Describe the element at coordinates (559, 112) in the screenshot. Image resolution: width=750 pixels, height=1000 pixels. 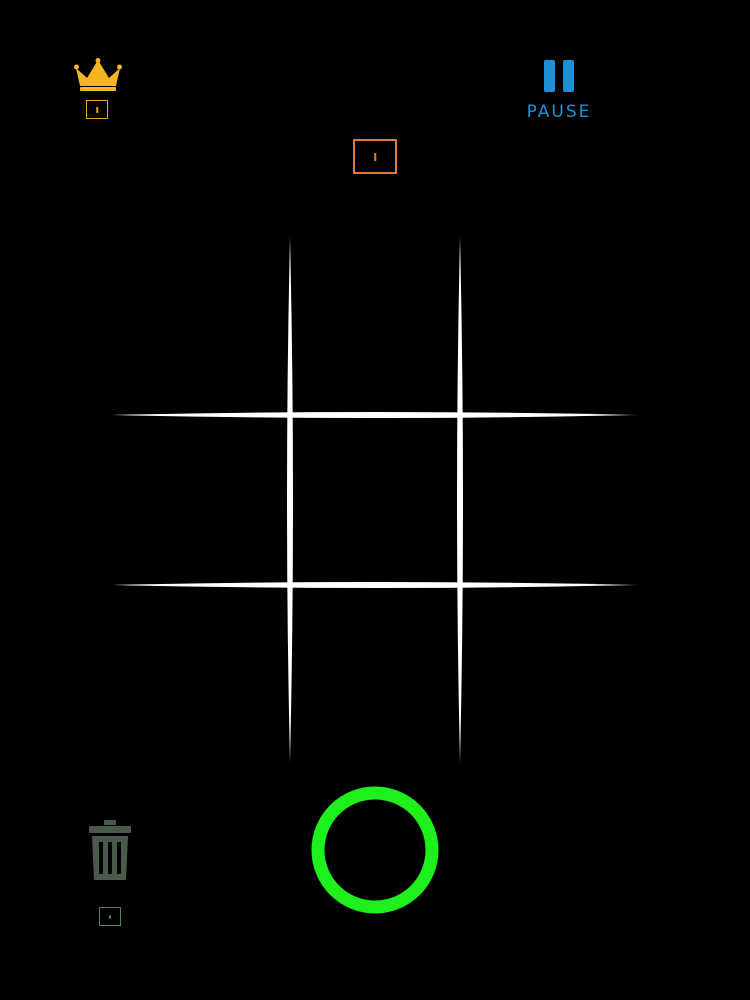
I see `pause-label: PAUSE` at that location.